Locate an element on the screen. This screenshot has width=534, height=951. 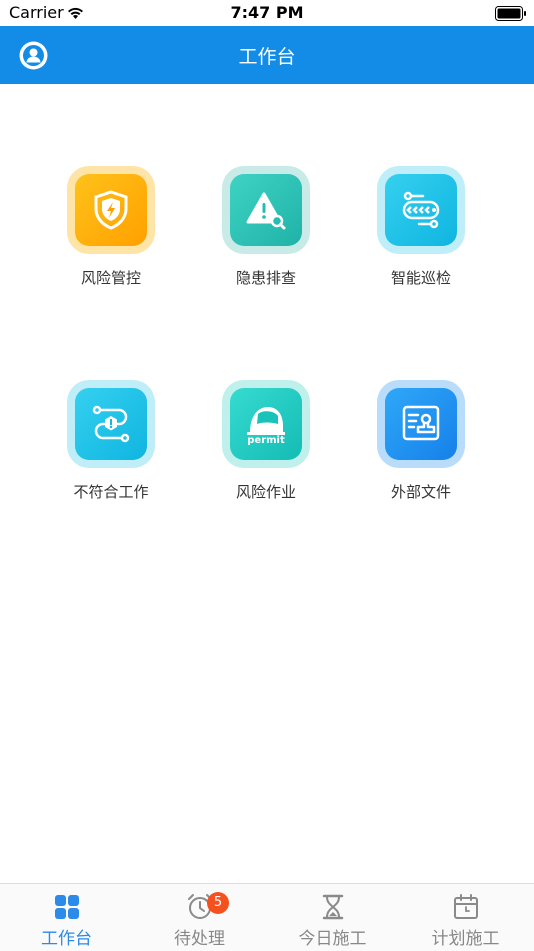
tab-bar: 工作台 待处理 今日施工 计划施工 is located at coordinates (267, 917).